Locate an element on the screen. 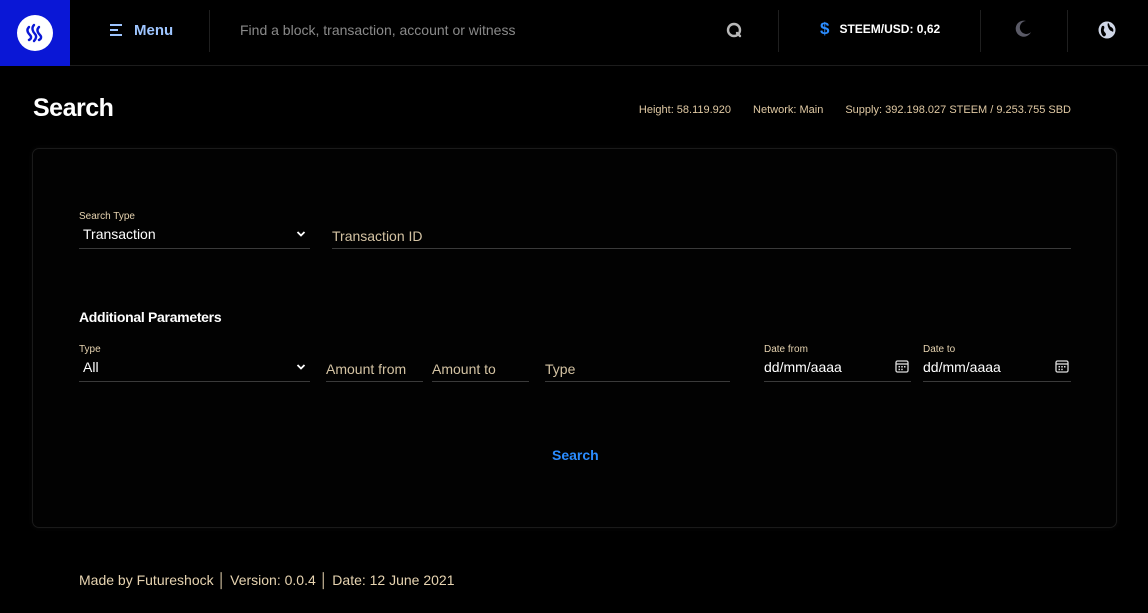  network-name: Network: Main is located at coordinates (788, 110).